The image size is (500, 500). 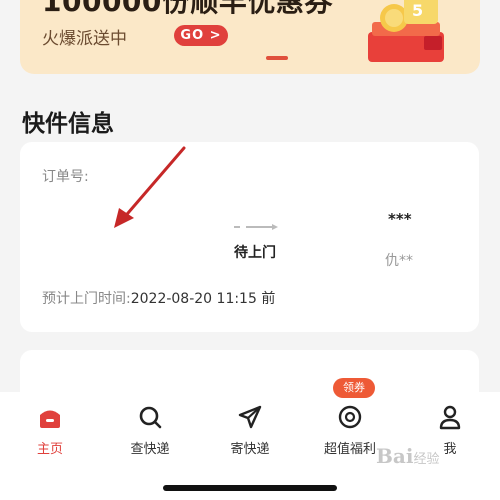 What do you see at coordinates (426, 459) in the screenshot?
I see `watermark-sub: 经验` at bounding box center [426, 459].